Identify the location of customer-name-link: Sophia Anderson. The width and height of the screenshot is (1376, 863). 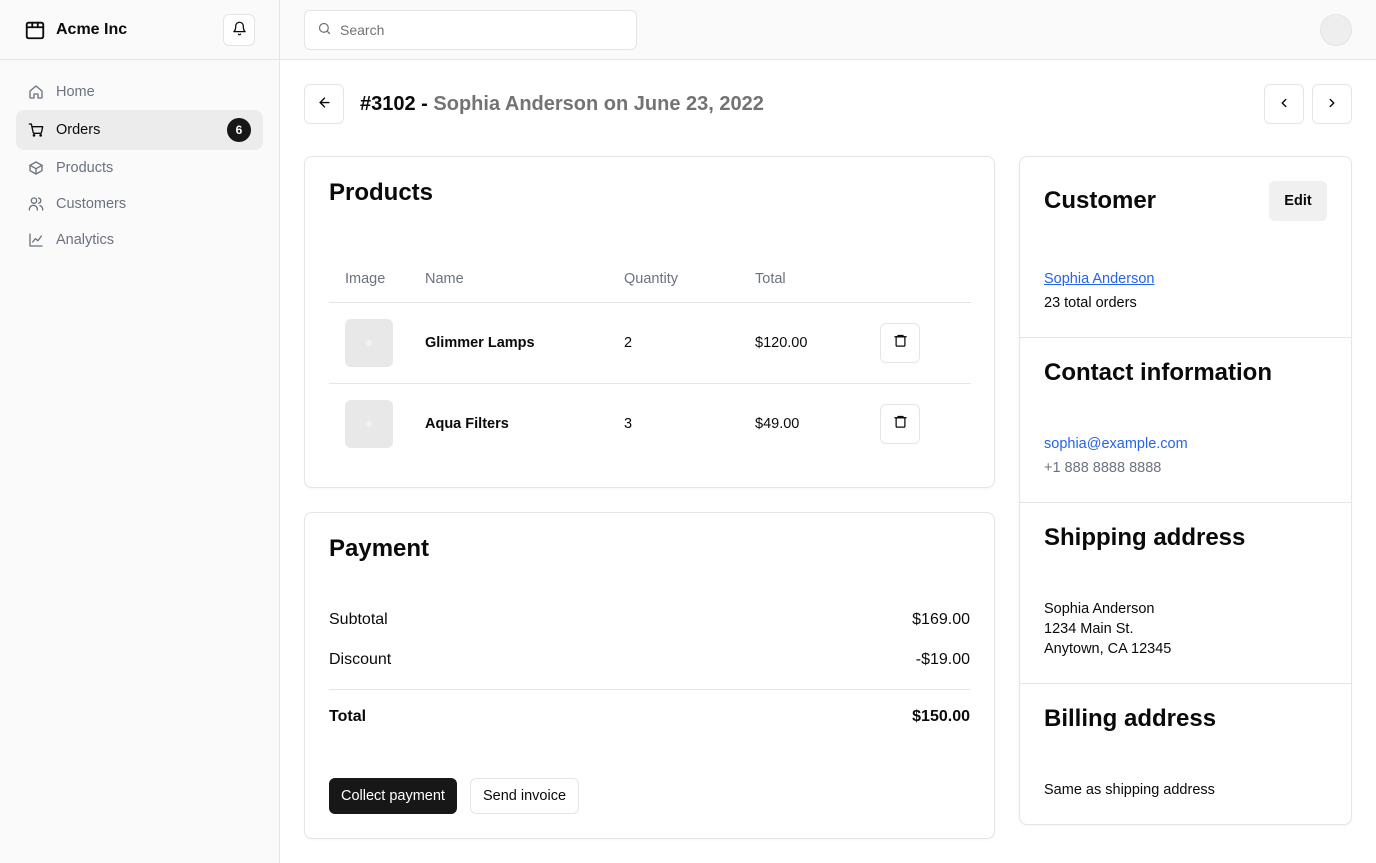
(1099, 279).